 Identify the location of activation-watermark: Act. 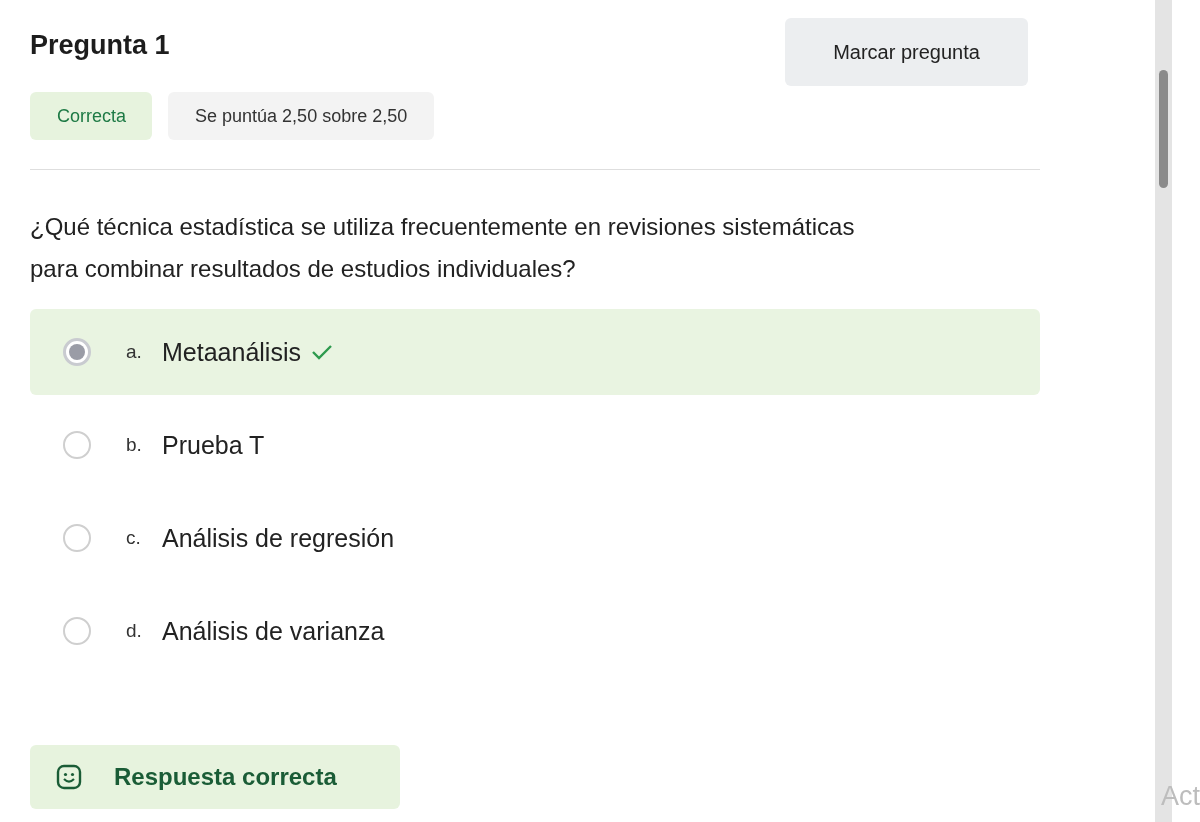
(1180, 796).